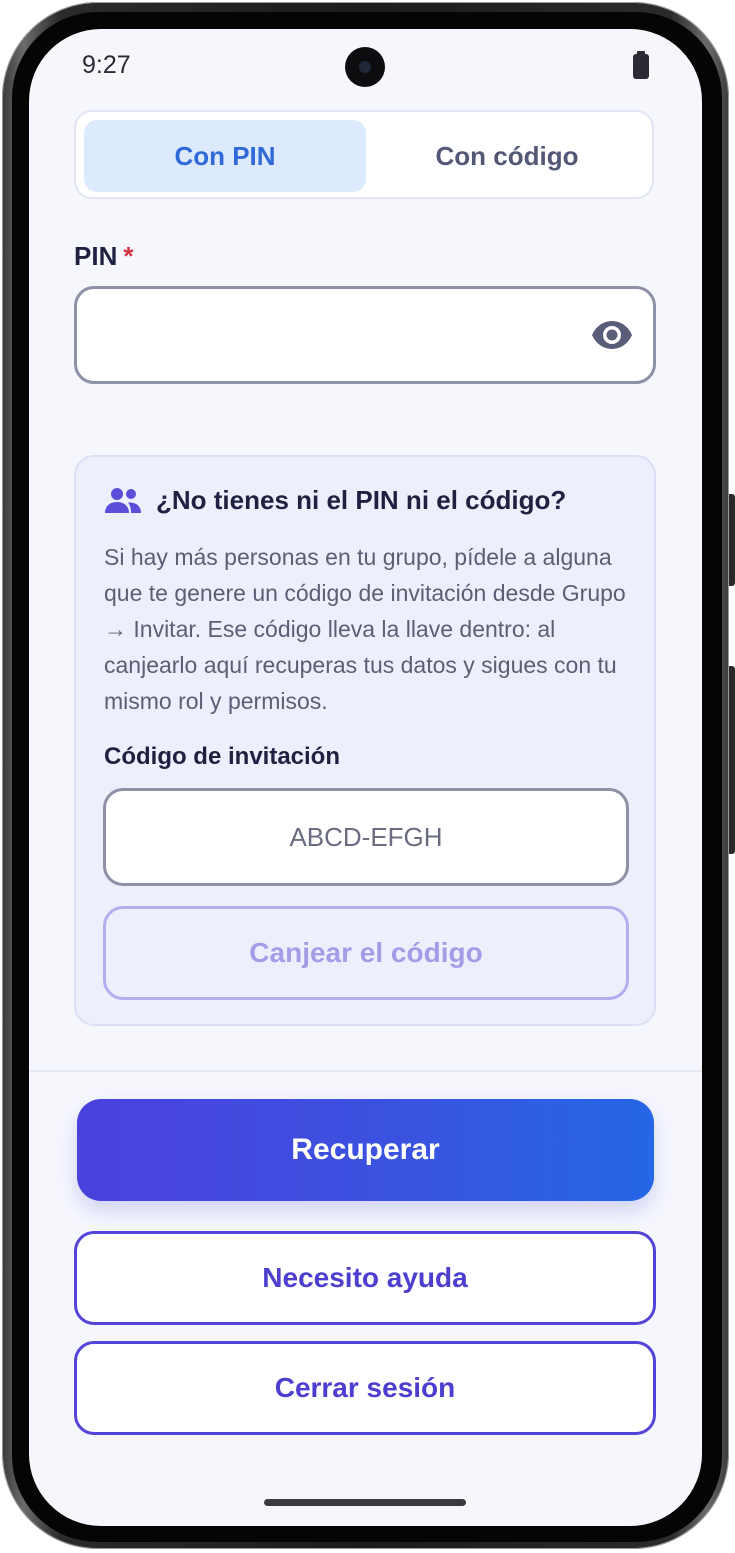 The width and height of the screenshot is (735, 1553). I want to click on divider, so click(365, 1071).